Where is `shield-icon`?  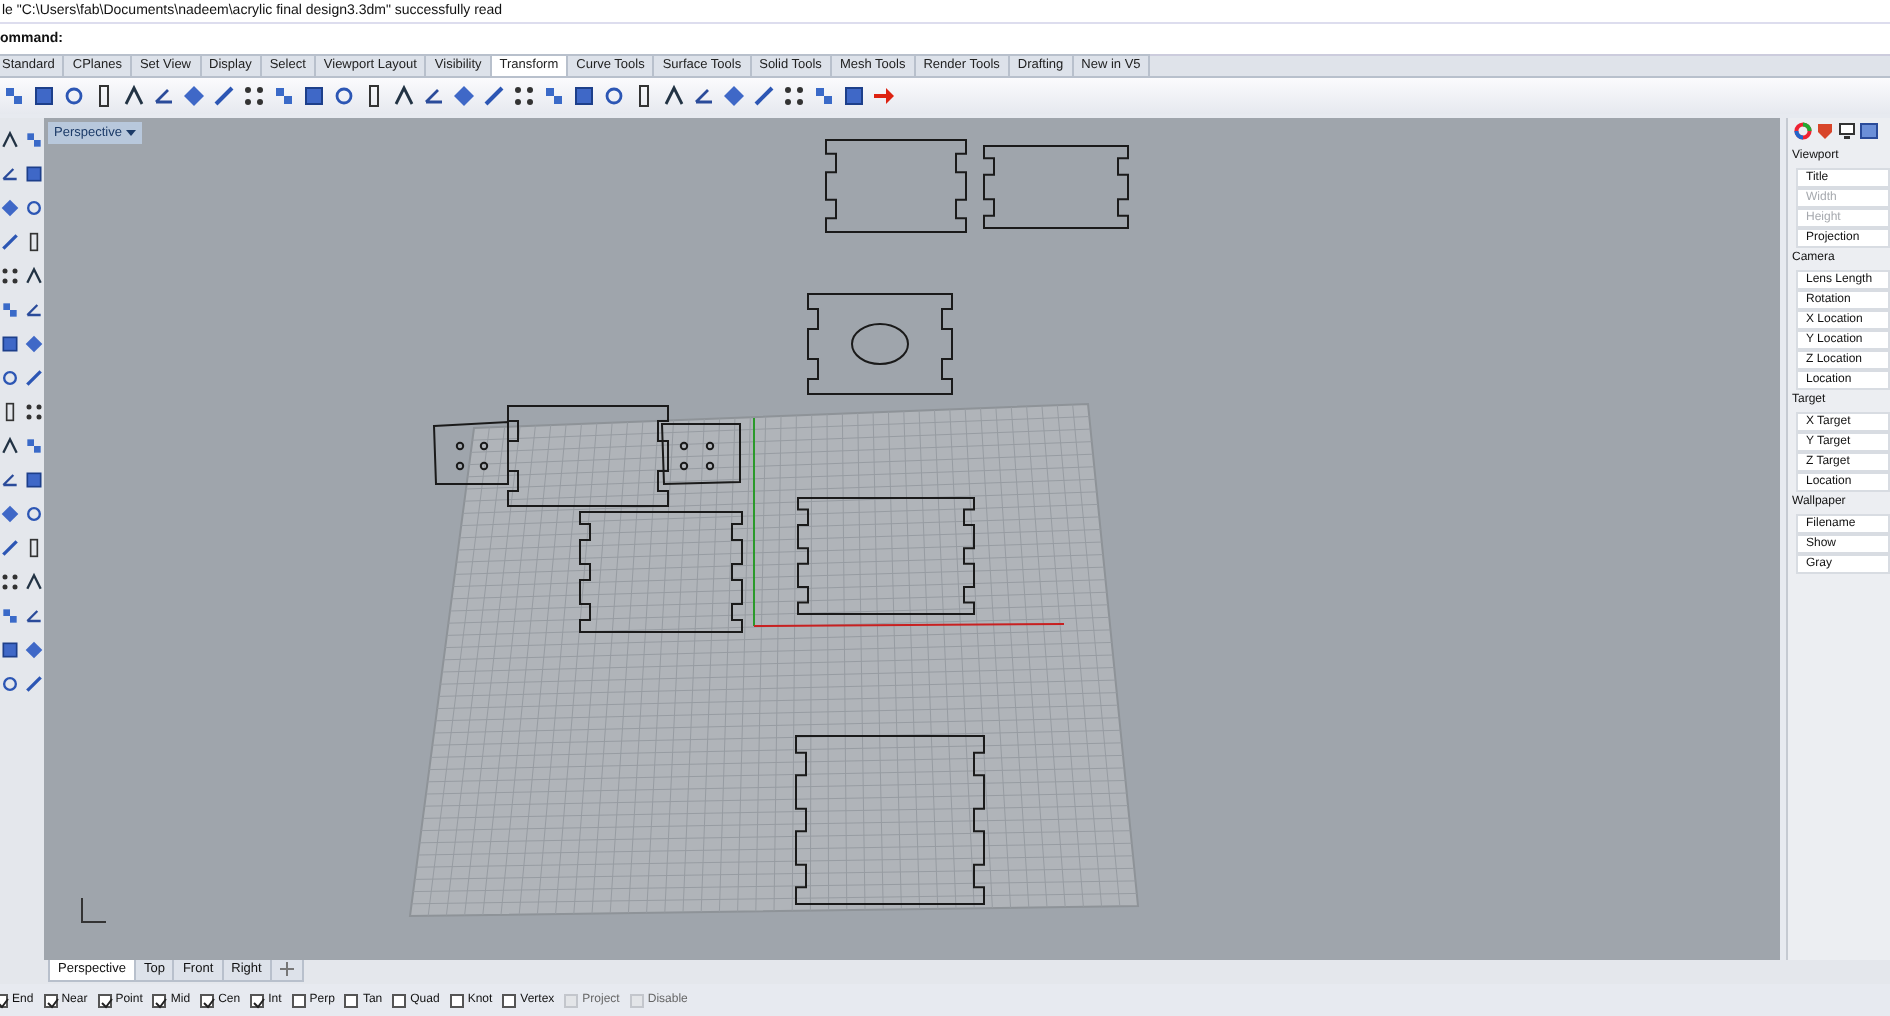 shield-icon is located at coordinates (1825, 131).